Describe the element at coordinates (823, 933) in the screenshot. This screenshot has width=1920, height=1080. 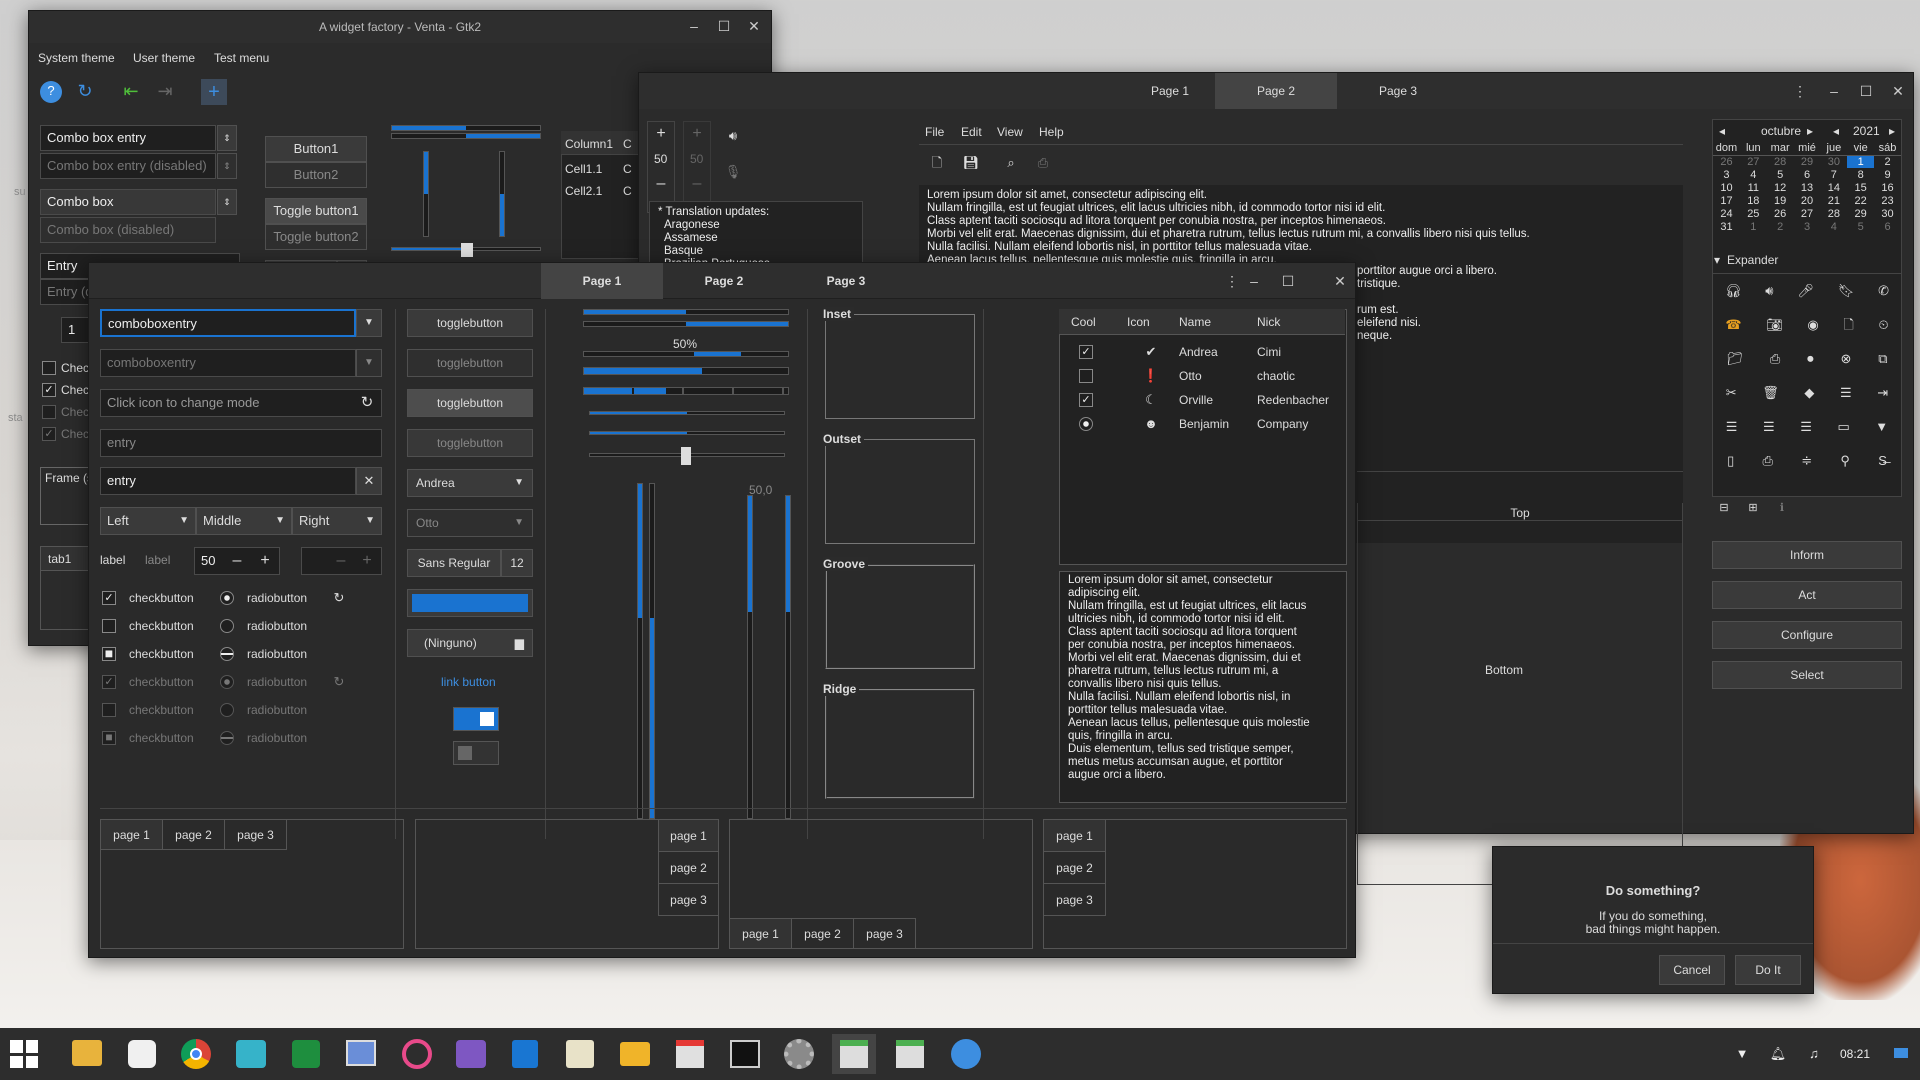
I see `tab-page2: page 2` at that location.